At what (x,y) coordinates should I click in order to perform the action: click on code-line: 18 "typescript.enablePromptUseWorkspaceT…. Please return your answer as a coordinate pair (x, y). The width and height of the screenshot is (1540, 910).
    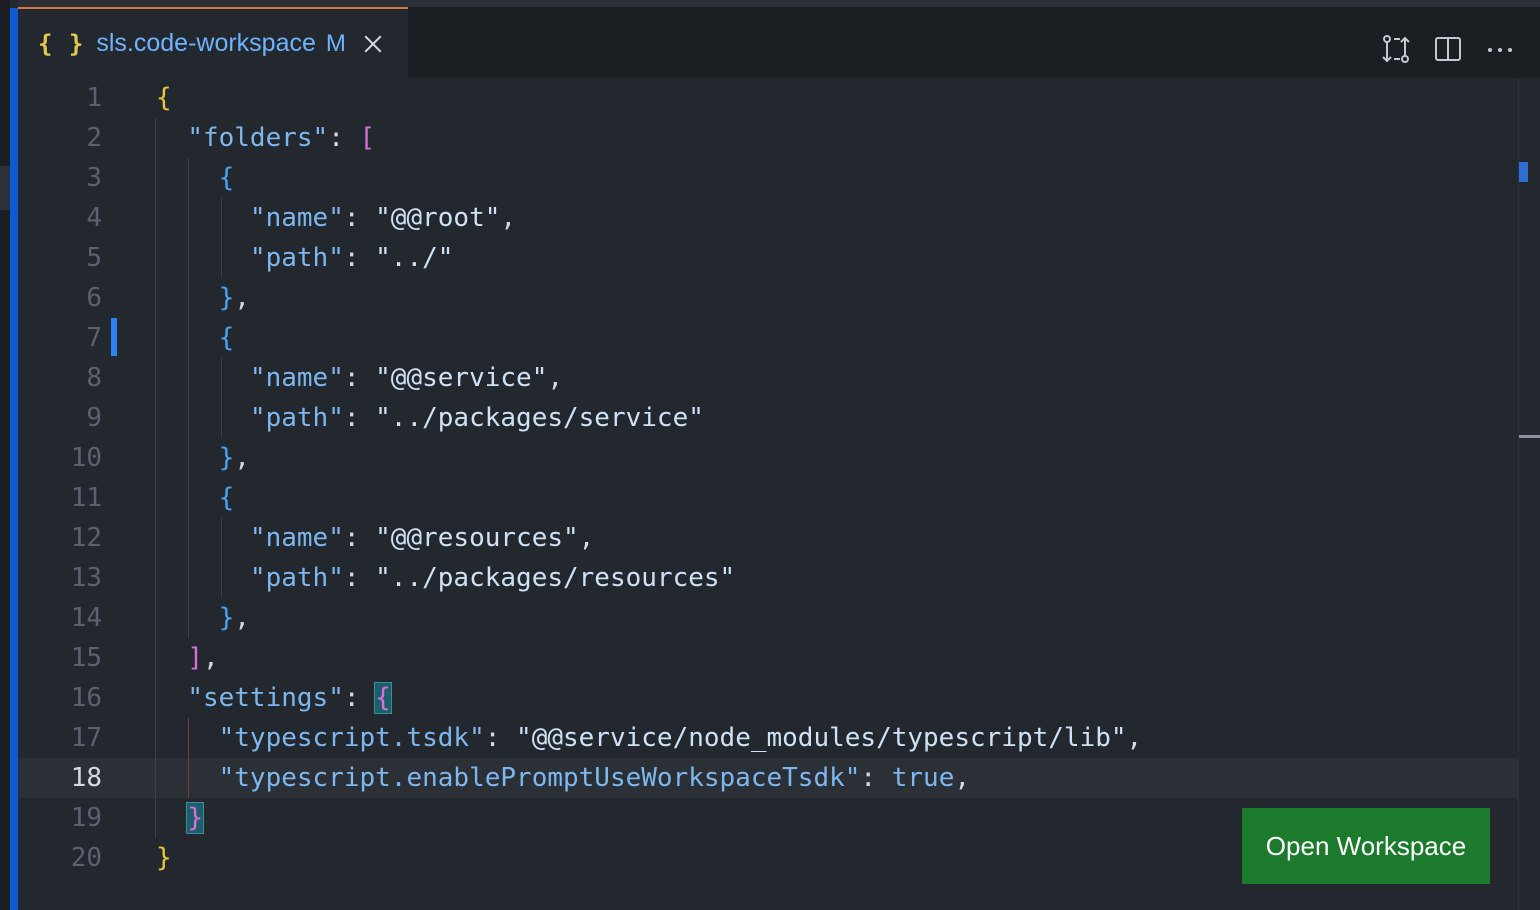
    Looking at the image, I should click on (768, 778).